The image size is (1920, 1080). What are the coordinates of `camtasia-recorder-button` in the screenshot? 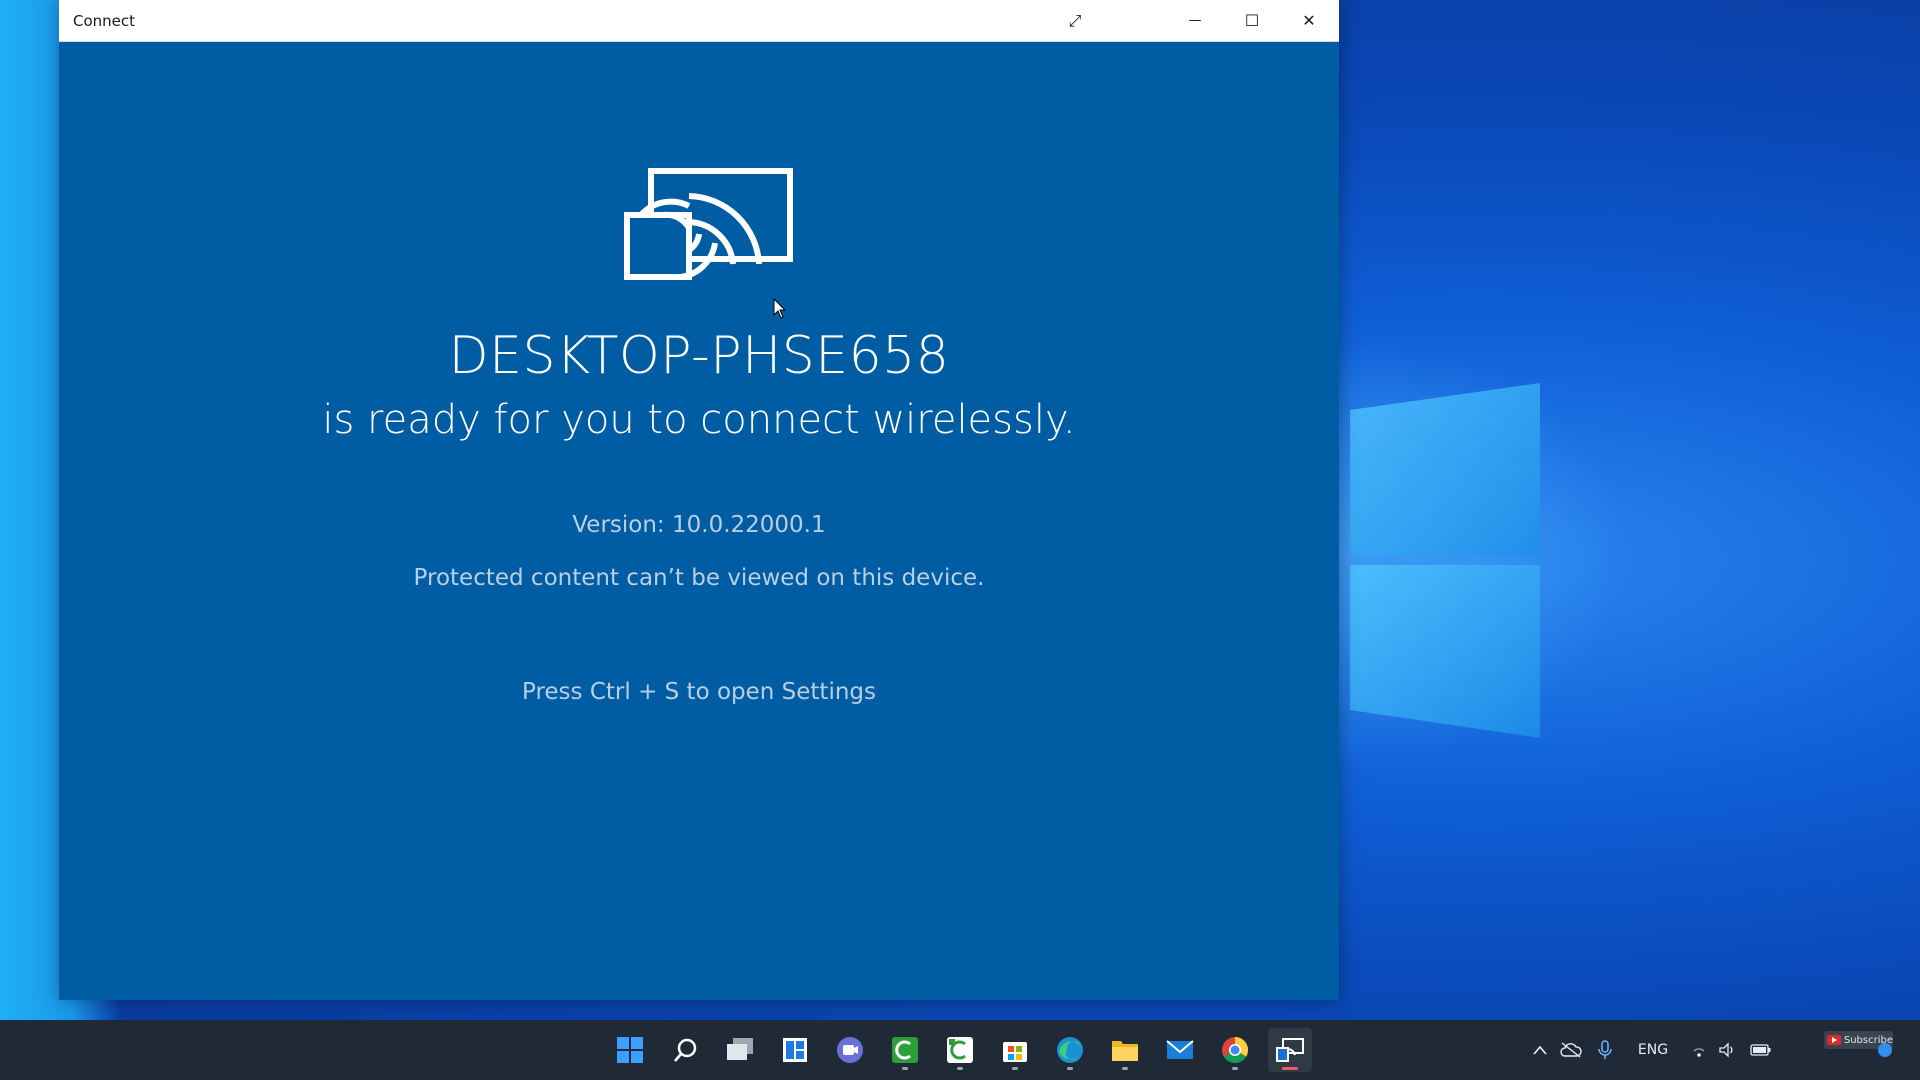 It's located at (960, 1050).